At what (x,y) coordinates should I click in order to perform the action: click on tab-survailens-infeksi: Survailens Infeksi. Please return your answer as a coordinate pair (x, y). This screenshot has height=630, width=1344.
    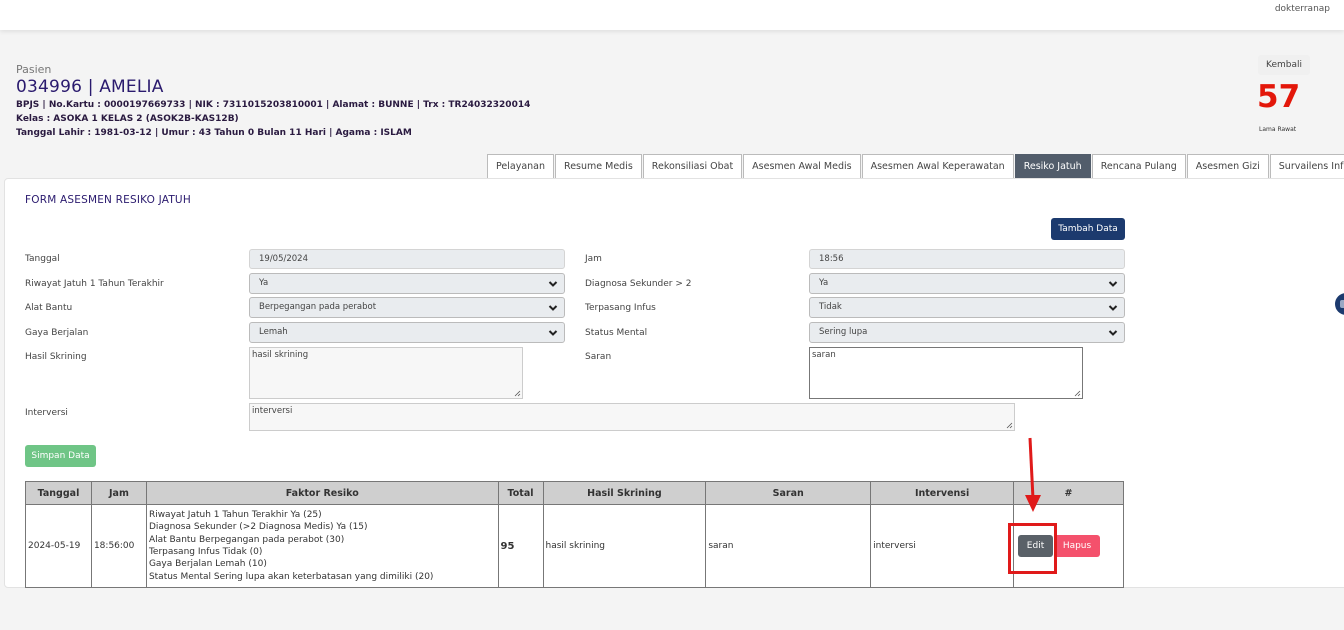
    Looking at the image, I should click on (1306, 166).